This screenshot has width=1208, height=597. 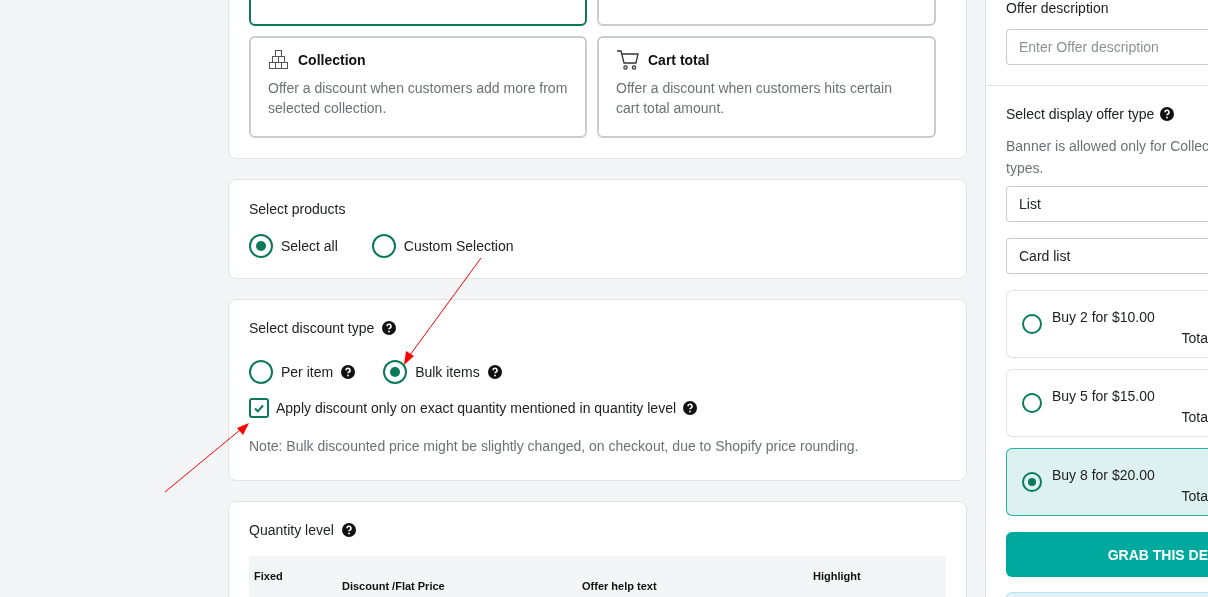 What do you see at coordinates (418, 98) in the screenshot?
I see `option-description: Offer a discount when customers add more from selected collection.` at bounding box center [418, 98].